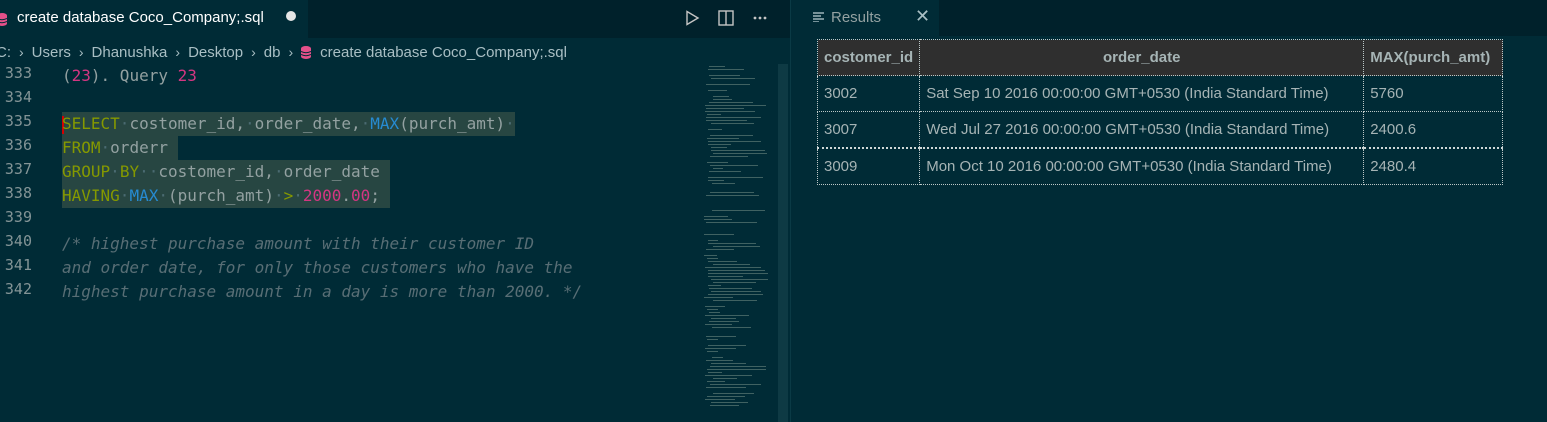  I want to click on column-header: costomer_id, so click(868, 57).